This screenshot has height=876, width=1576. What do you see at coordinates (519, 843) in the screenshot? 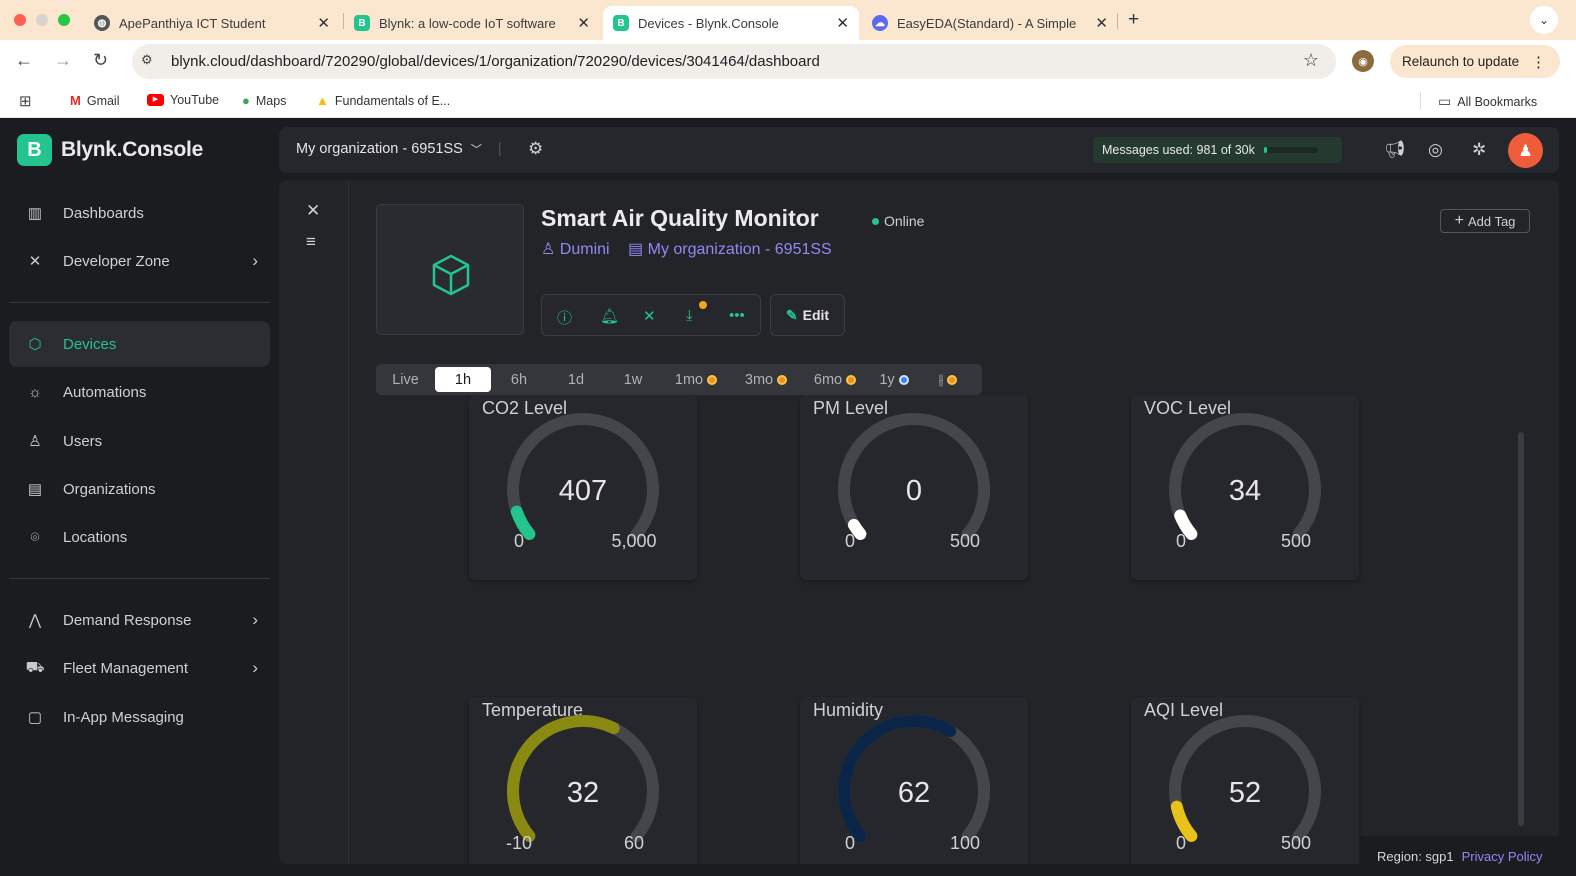
I see `gauge-min: -10` at bounding box center [519, 843].